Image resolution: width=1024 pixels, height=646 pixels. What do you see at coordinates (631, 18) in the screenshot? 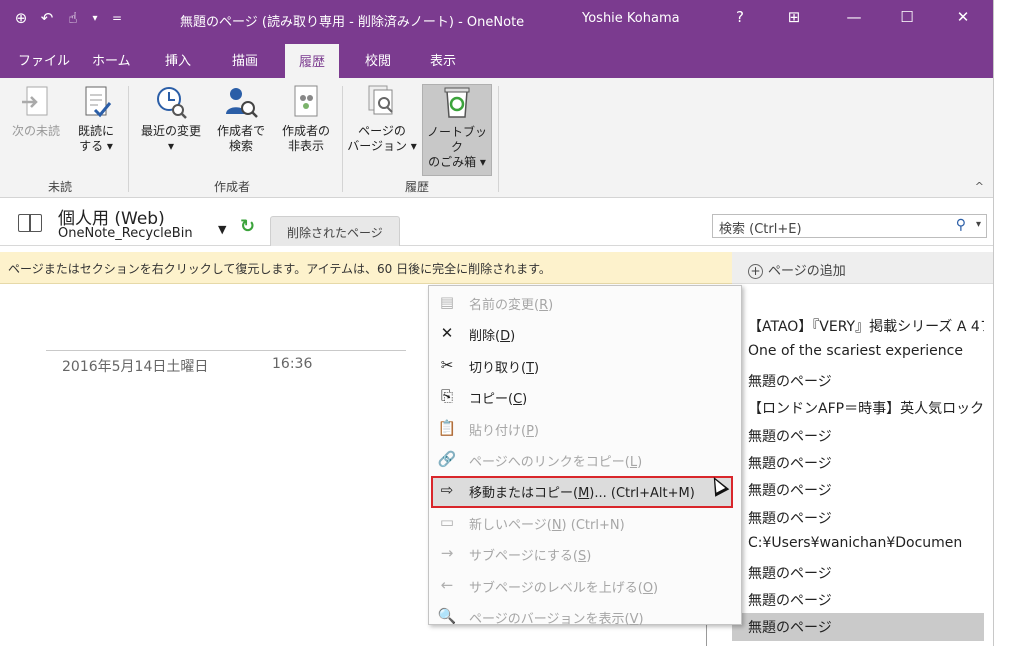
I see `user-name: Yoshie Kohama` at bounding box center [631, 18].